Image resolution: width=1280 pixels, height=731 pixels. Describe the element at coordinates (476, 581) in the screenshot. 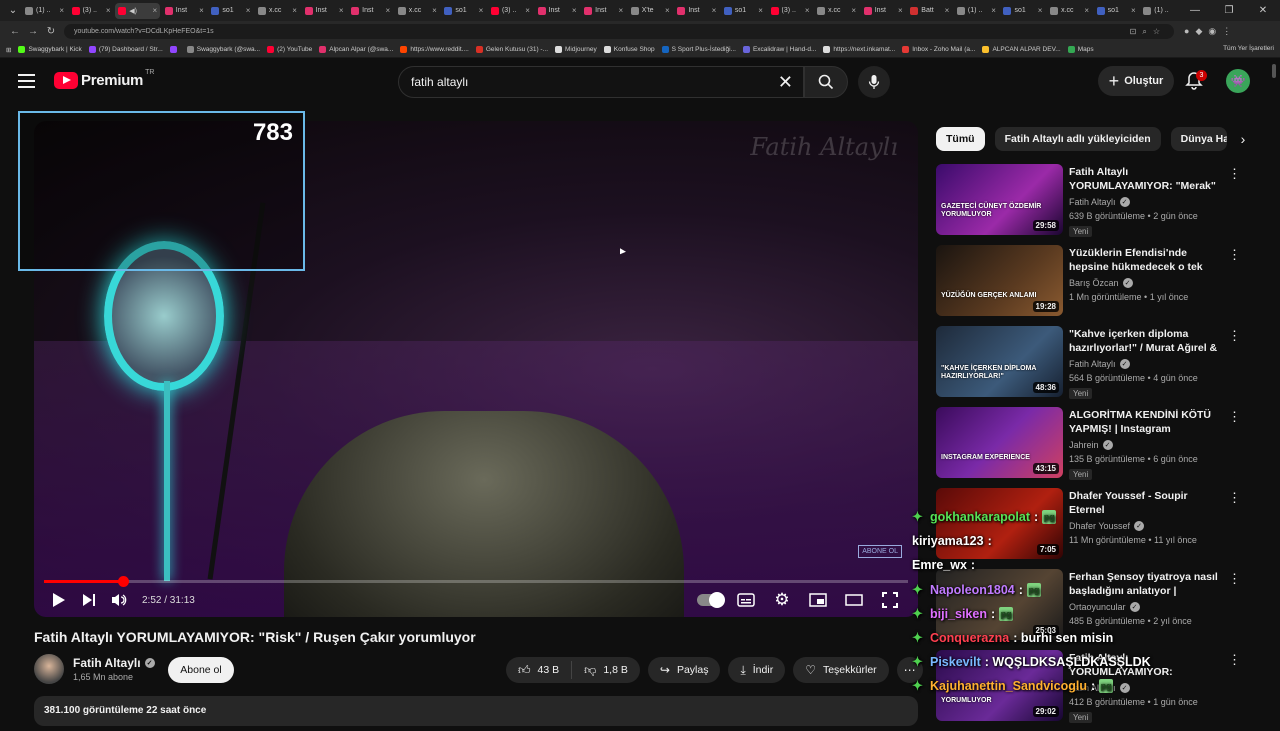

I see `progress-bar` at that location.